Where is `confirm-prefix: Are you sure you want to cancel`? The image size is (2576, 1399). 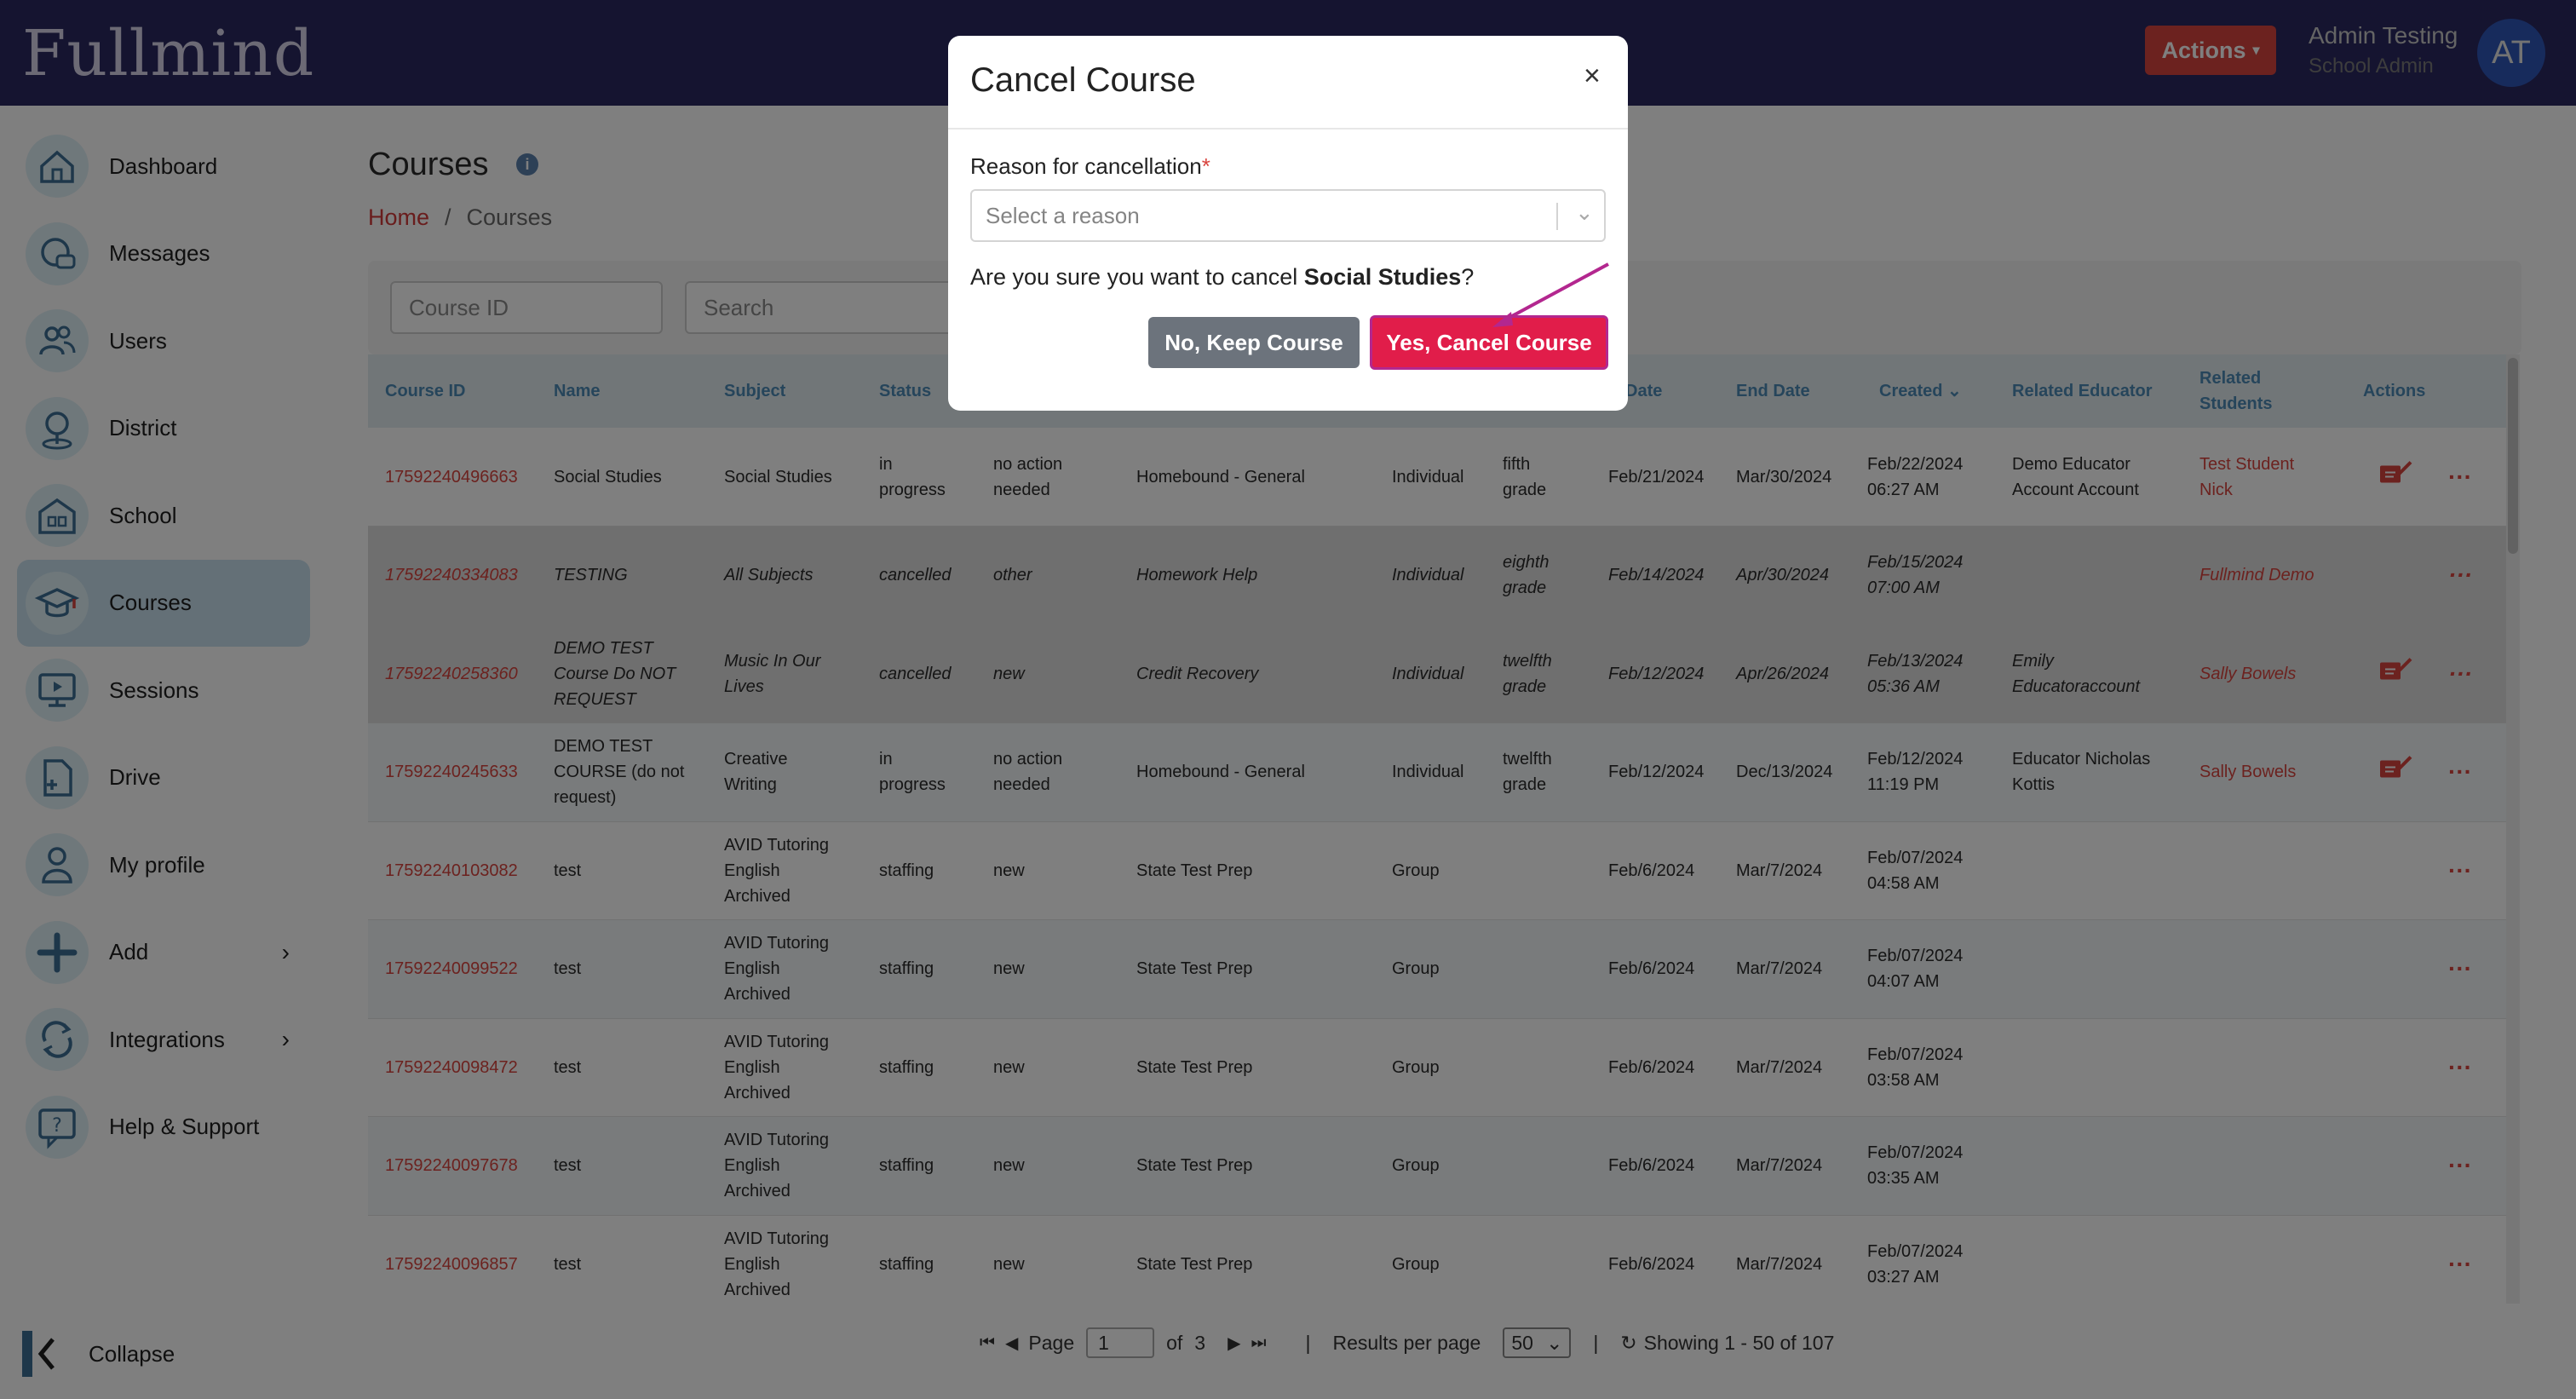
confirm-prefix: Are you sure you want to cancel is located at coordinates (1137, 277).